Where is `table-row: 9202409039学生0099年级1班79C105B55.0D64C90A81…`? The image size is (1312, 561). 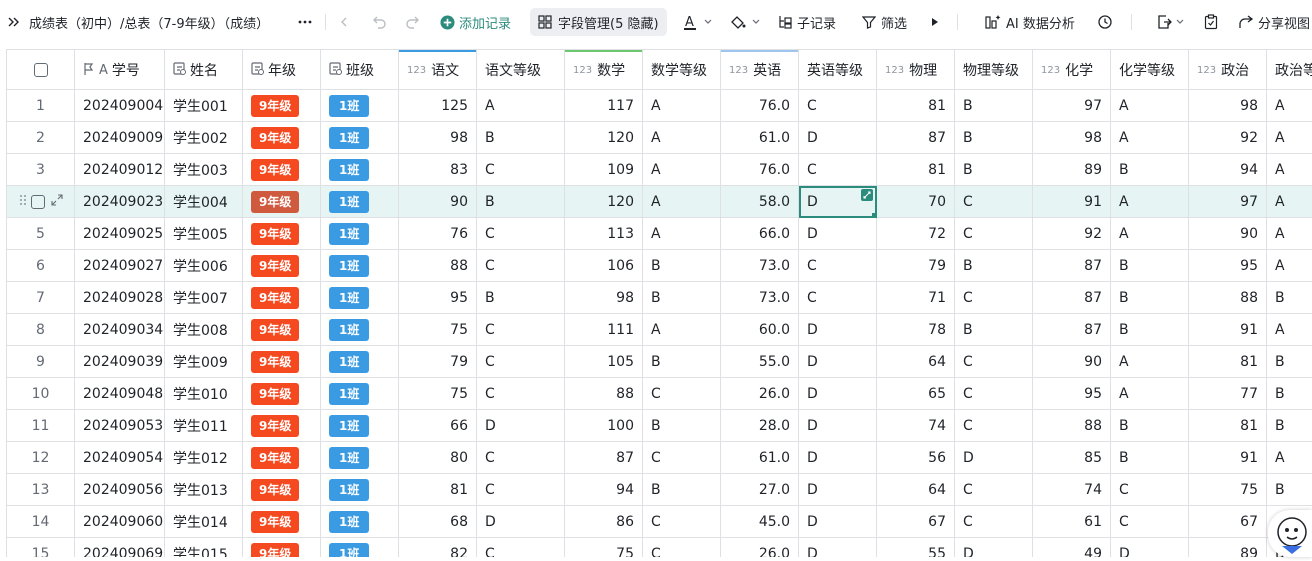
table-row: 9202409039学生0099年级1班79C105B55.0D64C90A81… is located at coordinates (659, 362).